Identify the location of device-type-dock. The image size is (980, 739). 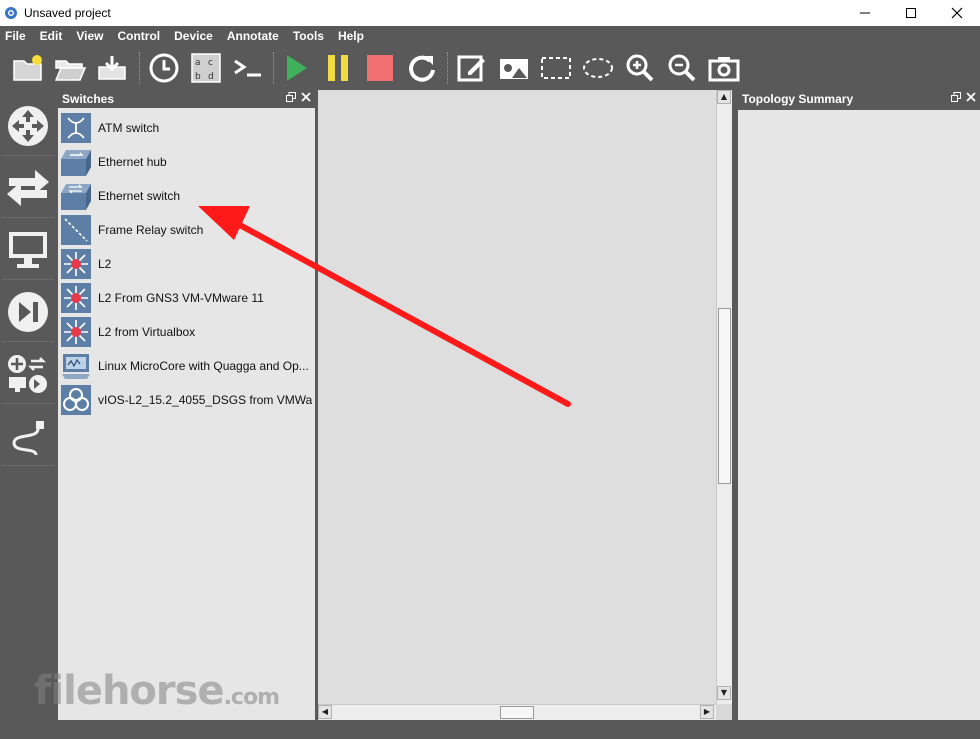
(28, 405).